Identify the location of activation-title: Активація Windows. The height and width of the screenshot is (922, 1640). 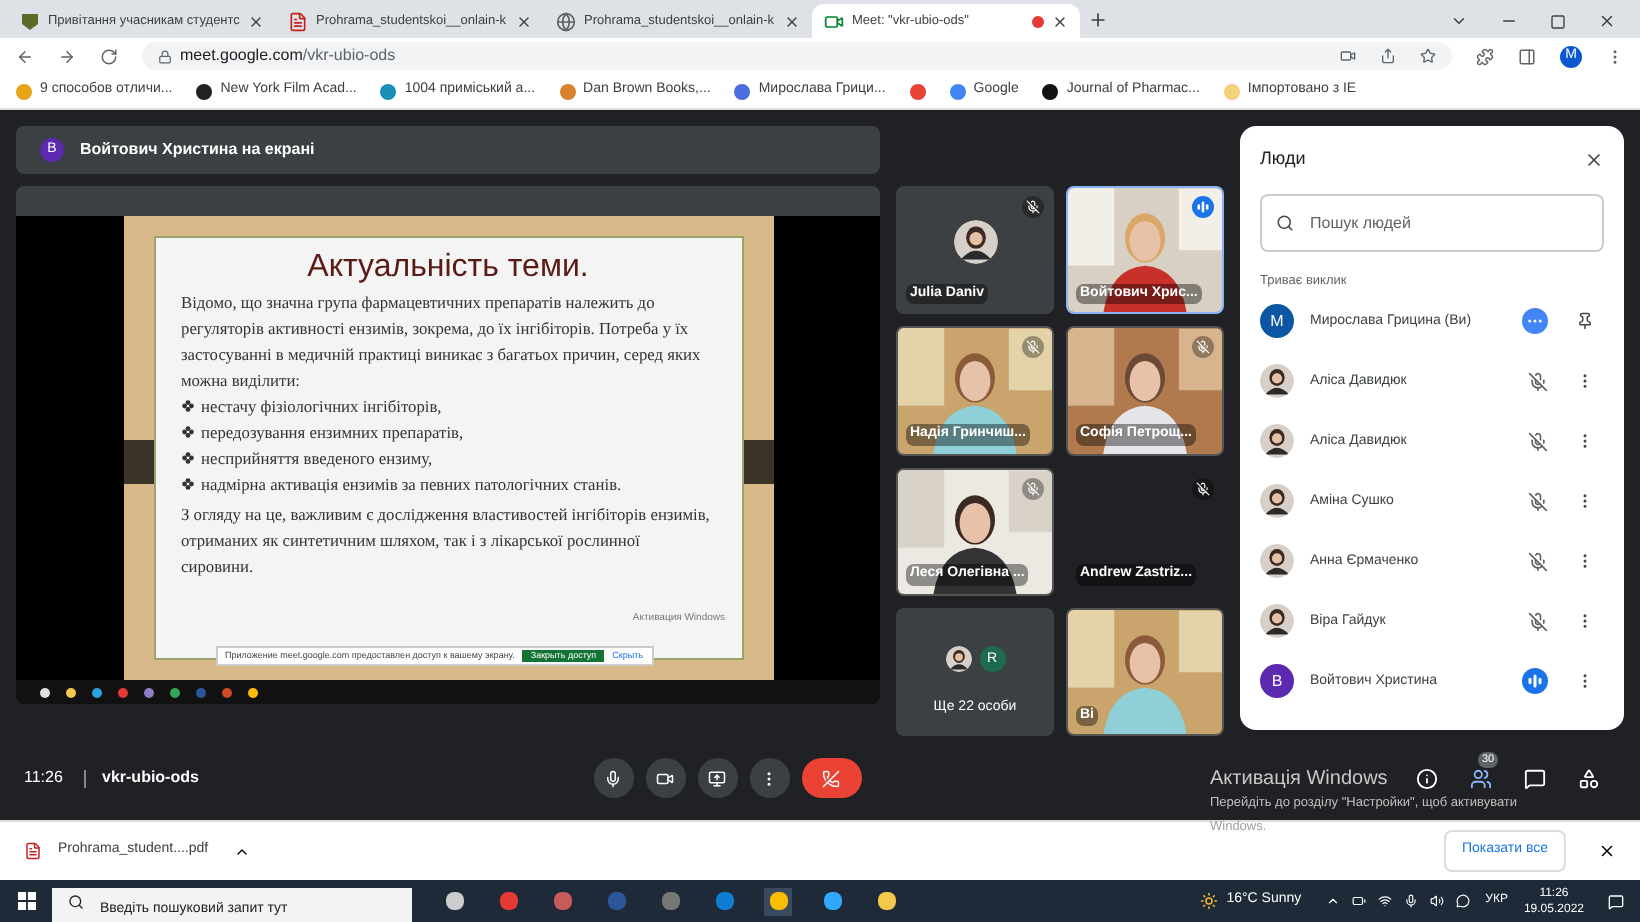
(1299, 780).